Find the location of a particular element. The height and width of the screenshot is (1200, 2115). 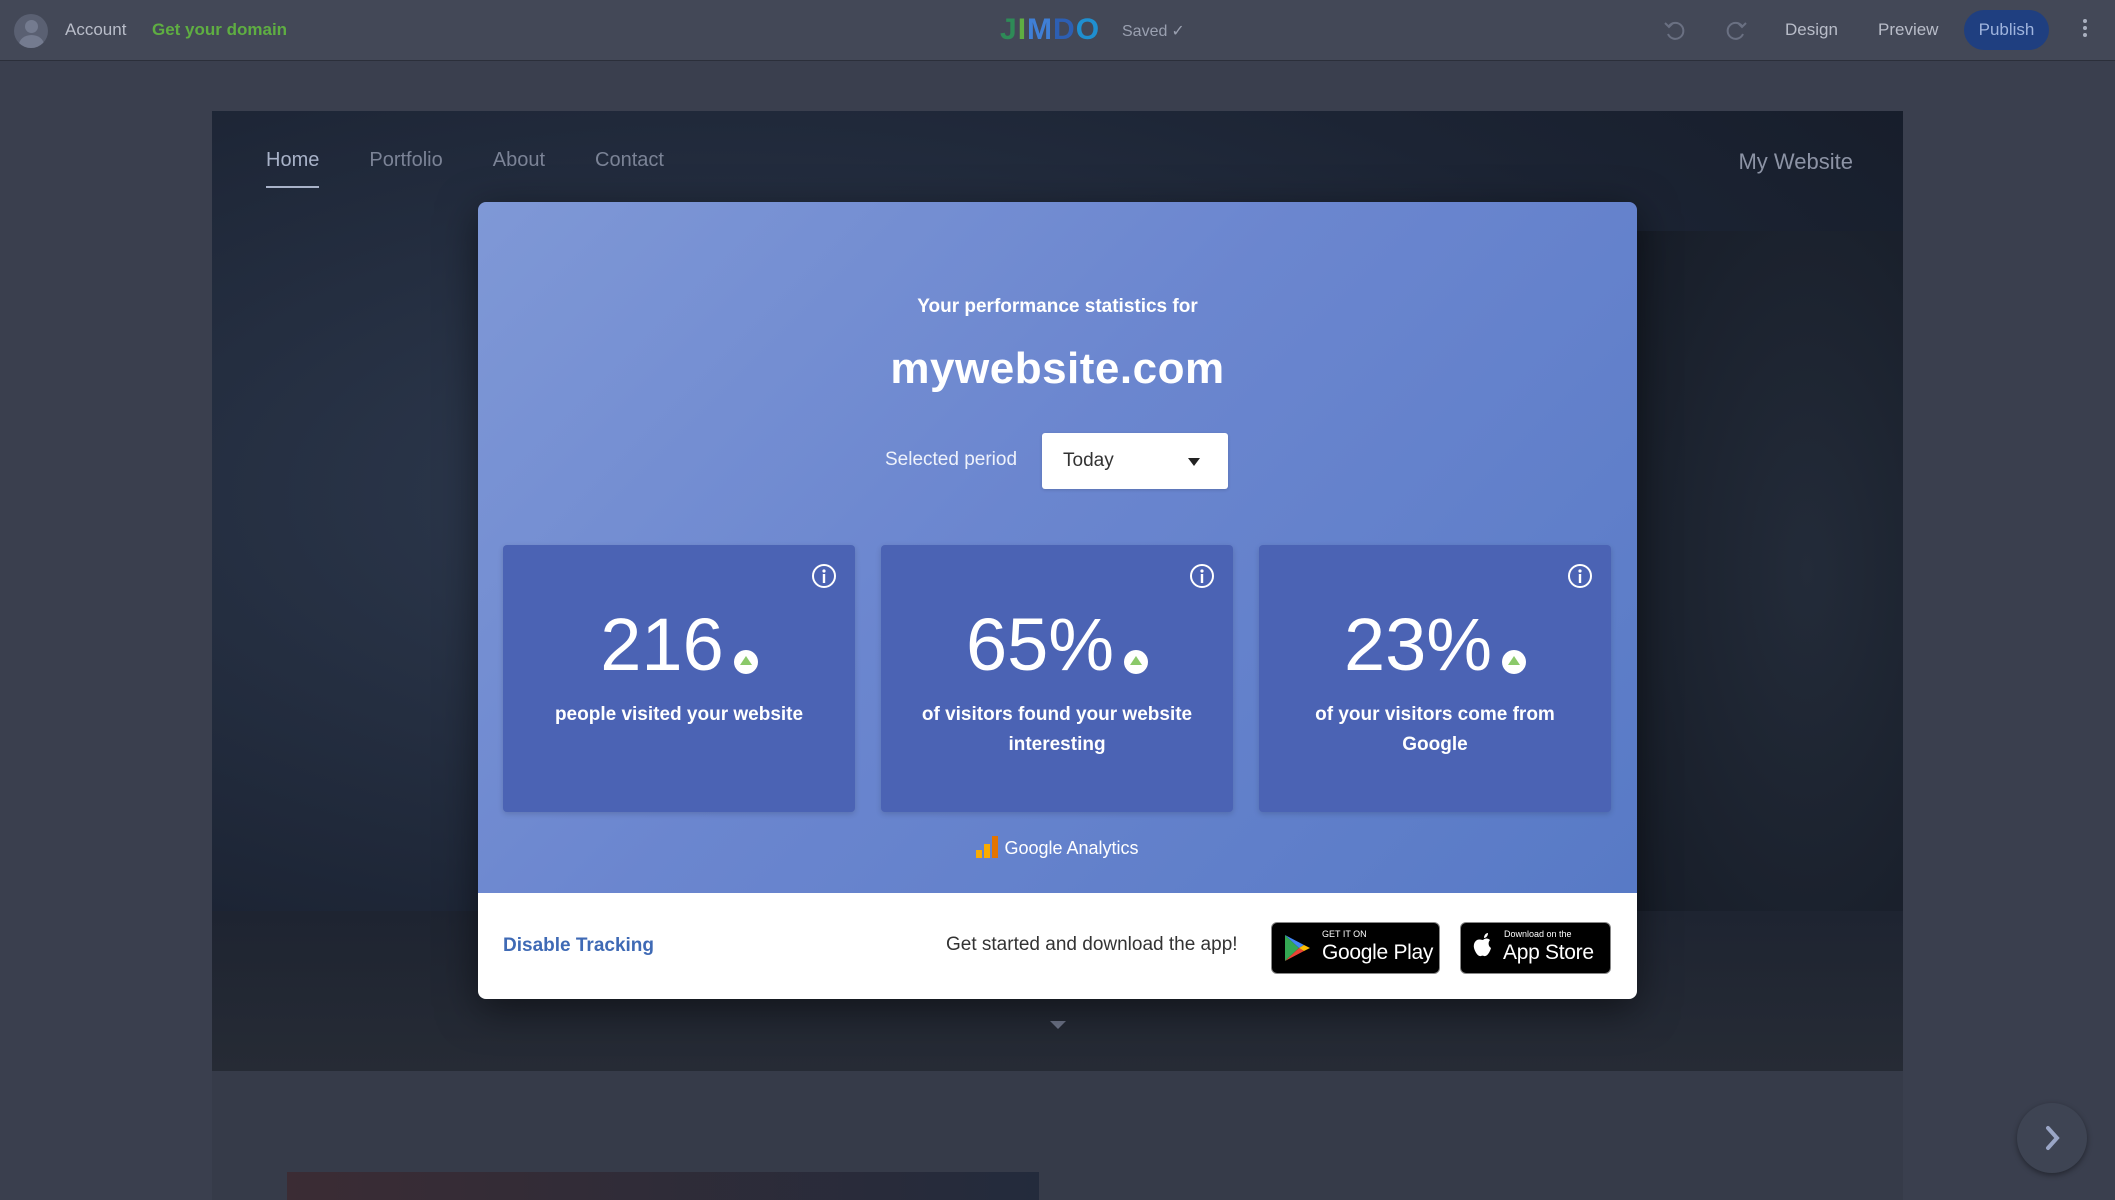

nav-item-portfolio: Portfolio is located at coordinates (405, 168).